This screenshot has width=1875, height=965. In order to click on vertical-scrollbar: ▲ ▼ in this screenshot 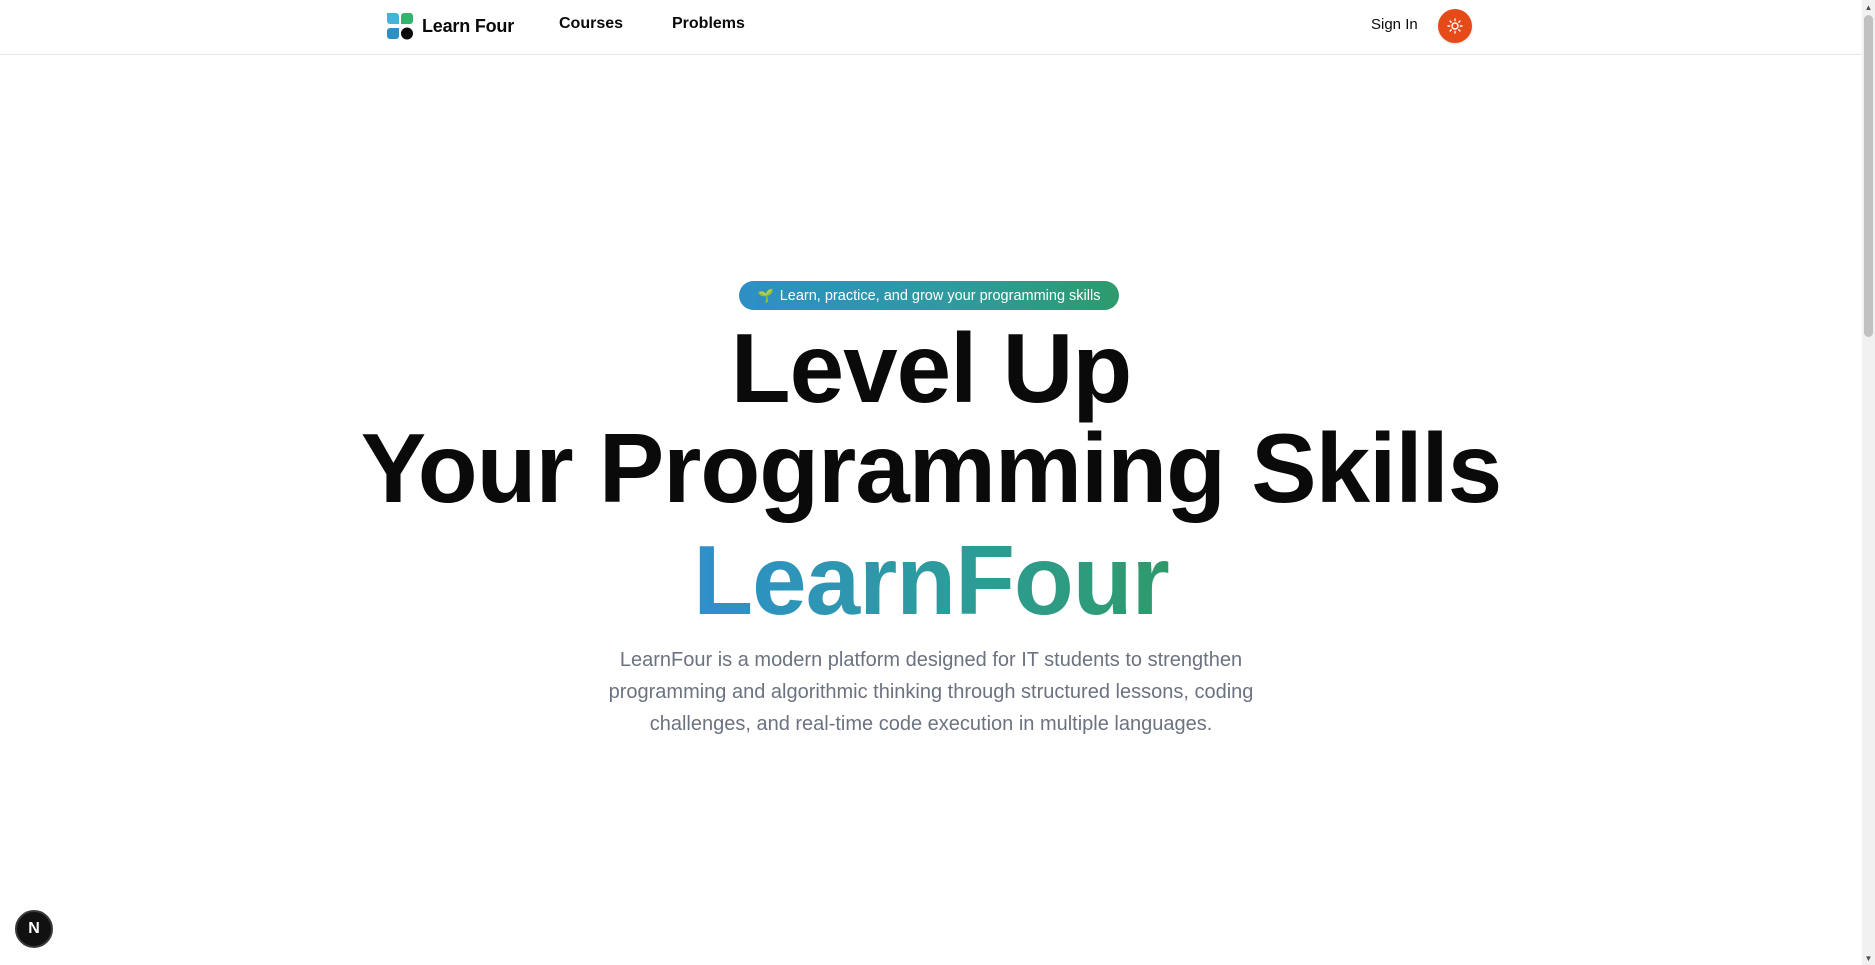, I will do `click(1868, 482)`.